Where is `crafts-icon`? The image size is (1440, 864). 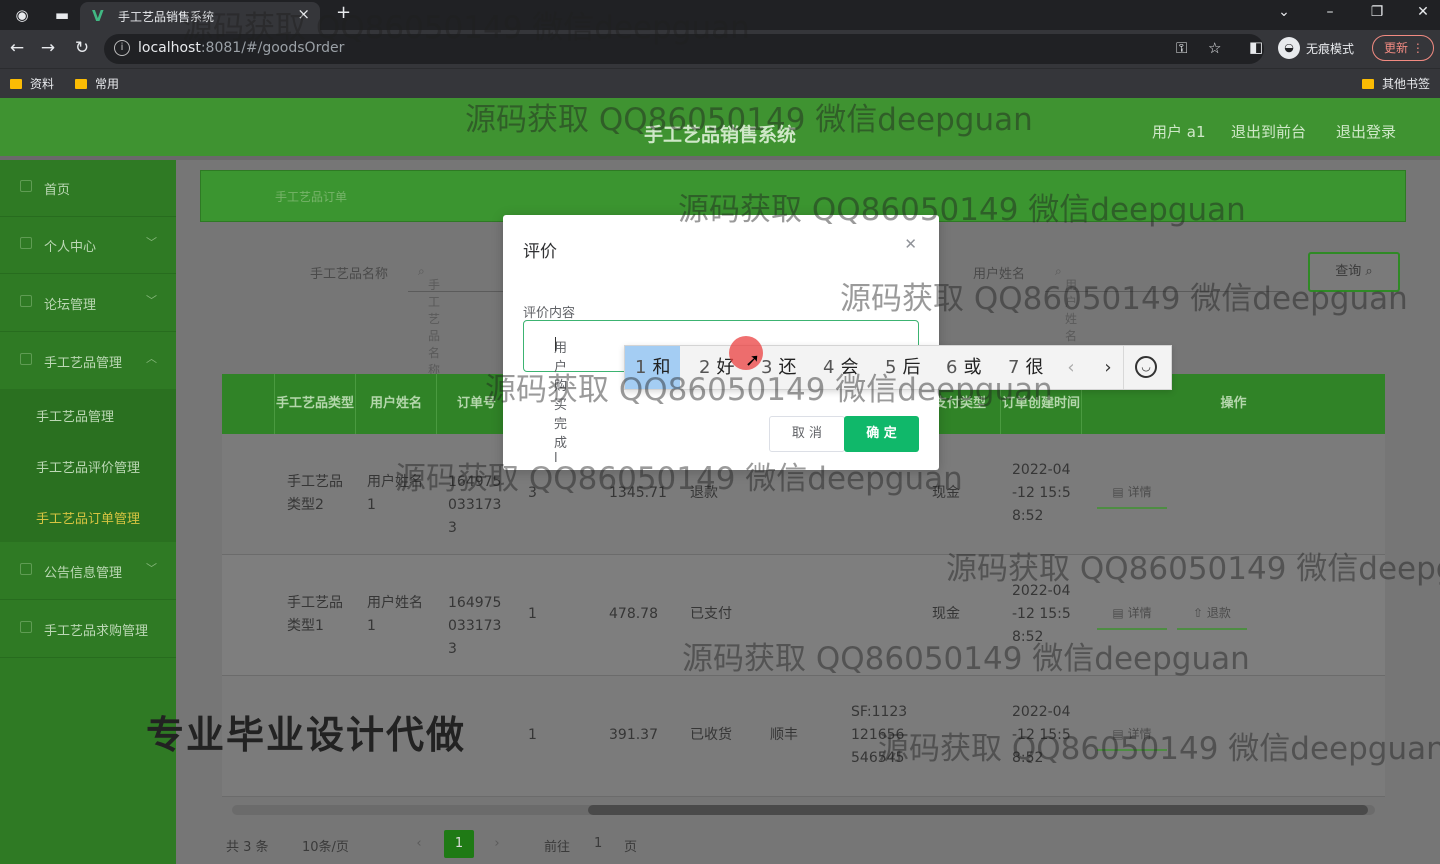 crafts-icon is located at coordinates (26, 359).